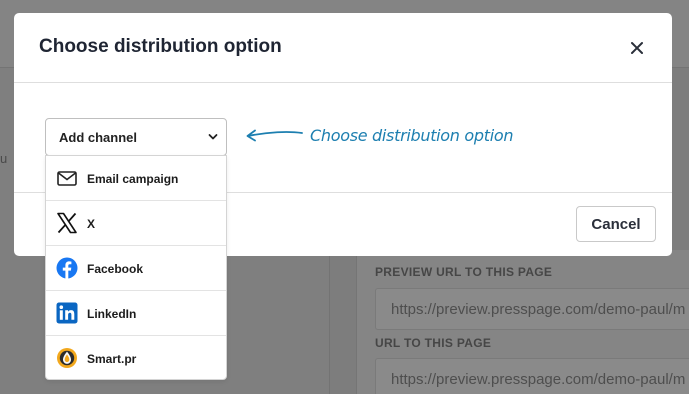 Image resolution: width=689 pixels, height=394 pixels. What do you see at coordinates (160, 46) in the screenshot?
I see `modal-title: Choose distribution option` at bounding box center [160, 46].